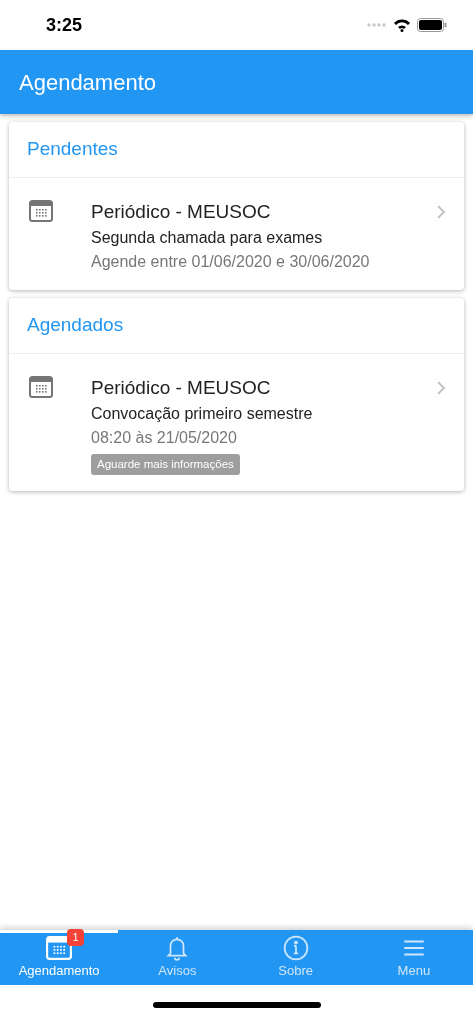 This screenshot has width=473, height=1024. Describe the element at coordinates (64, 25) in the screenshot. I see `status-time: 3:25` at that location.